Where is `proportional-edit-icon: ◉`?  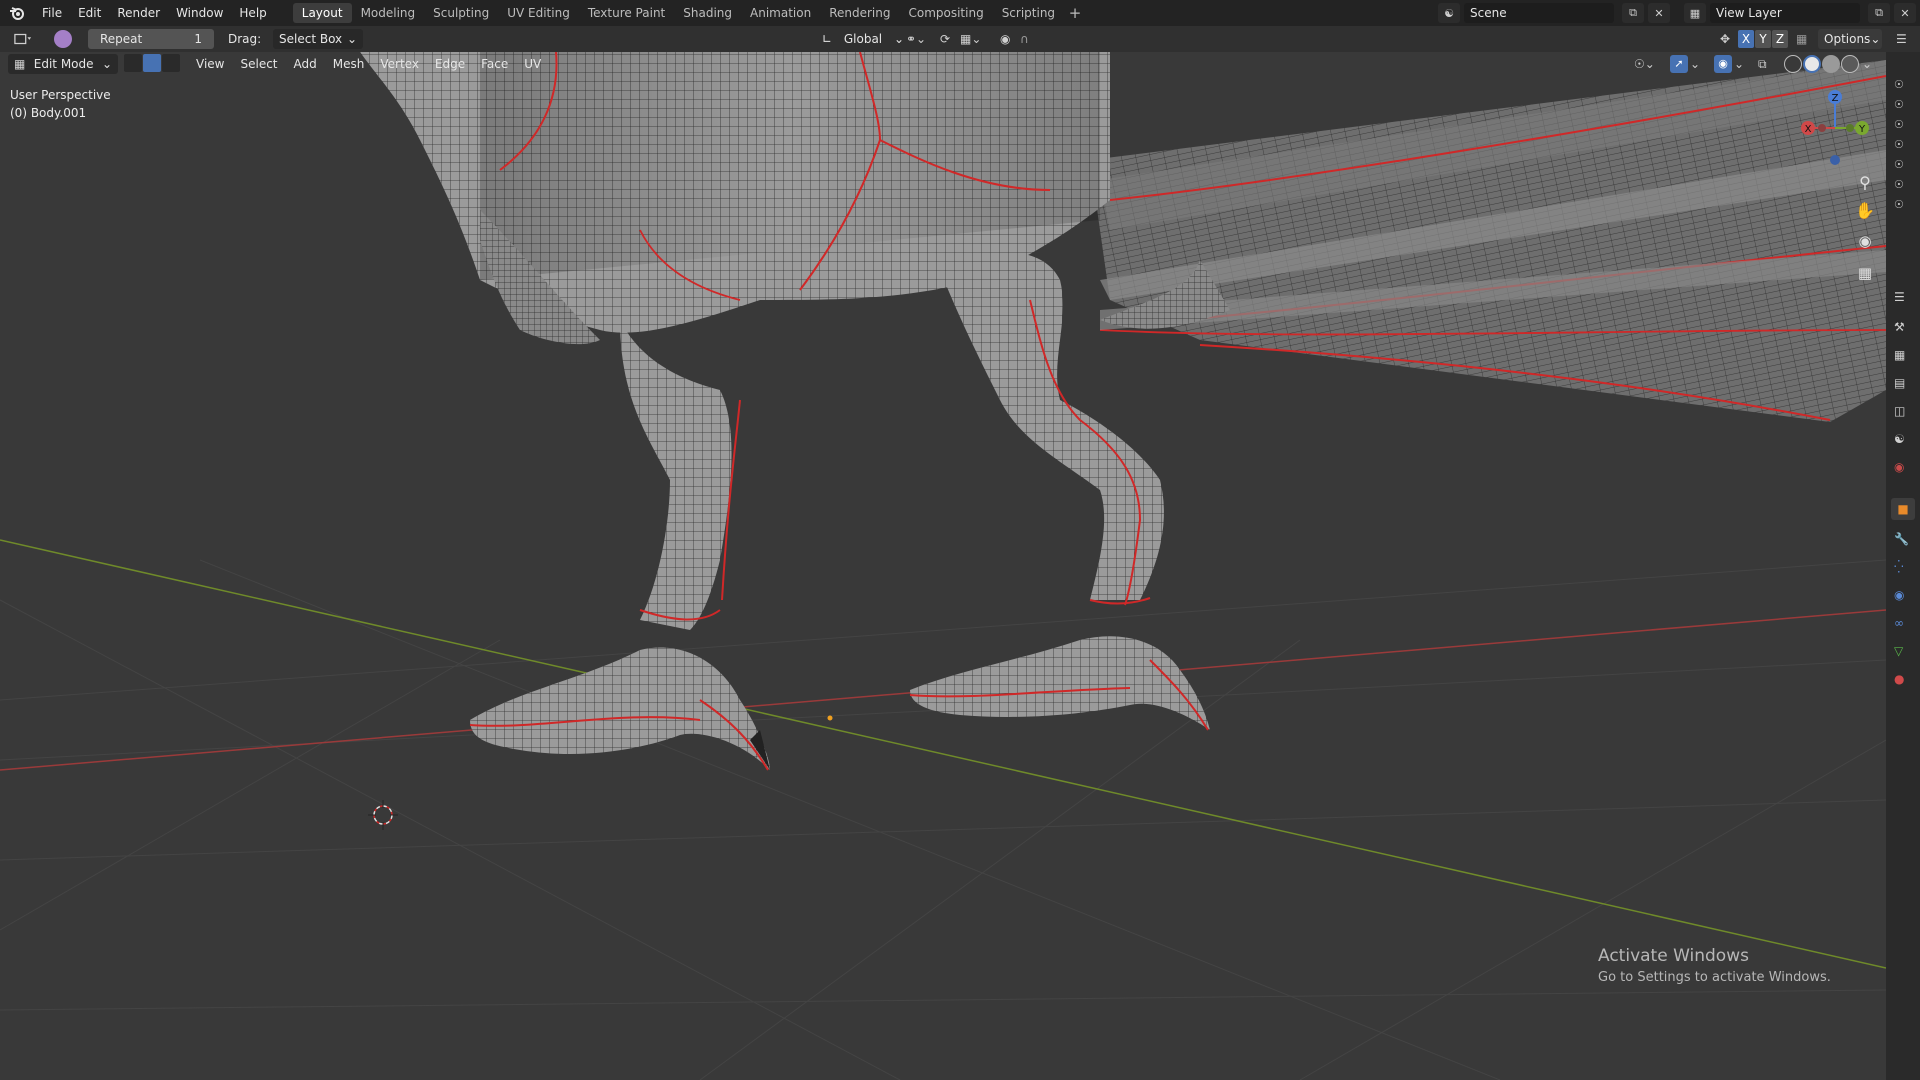 proportional-edit-icon: ◉ is located at coordinates (1009, 39).